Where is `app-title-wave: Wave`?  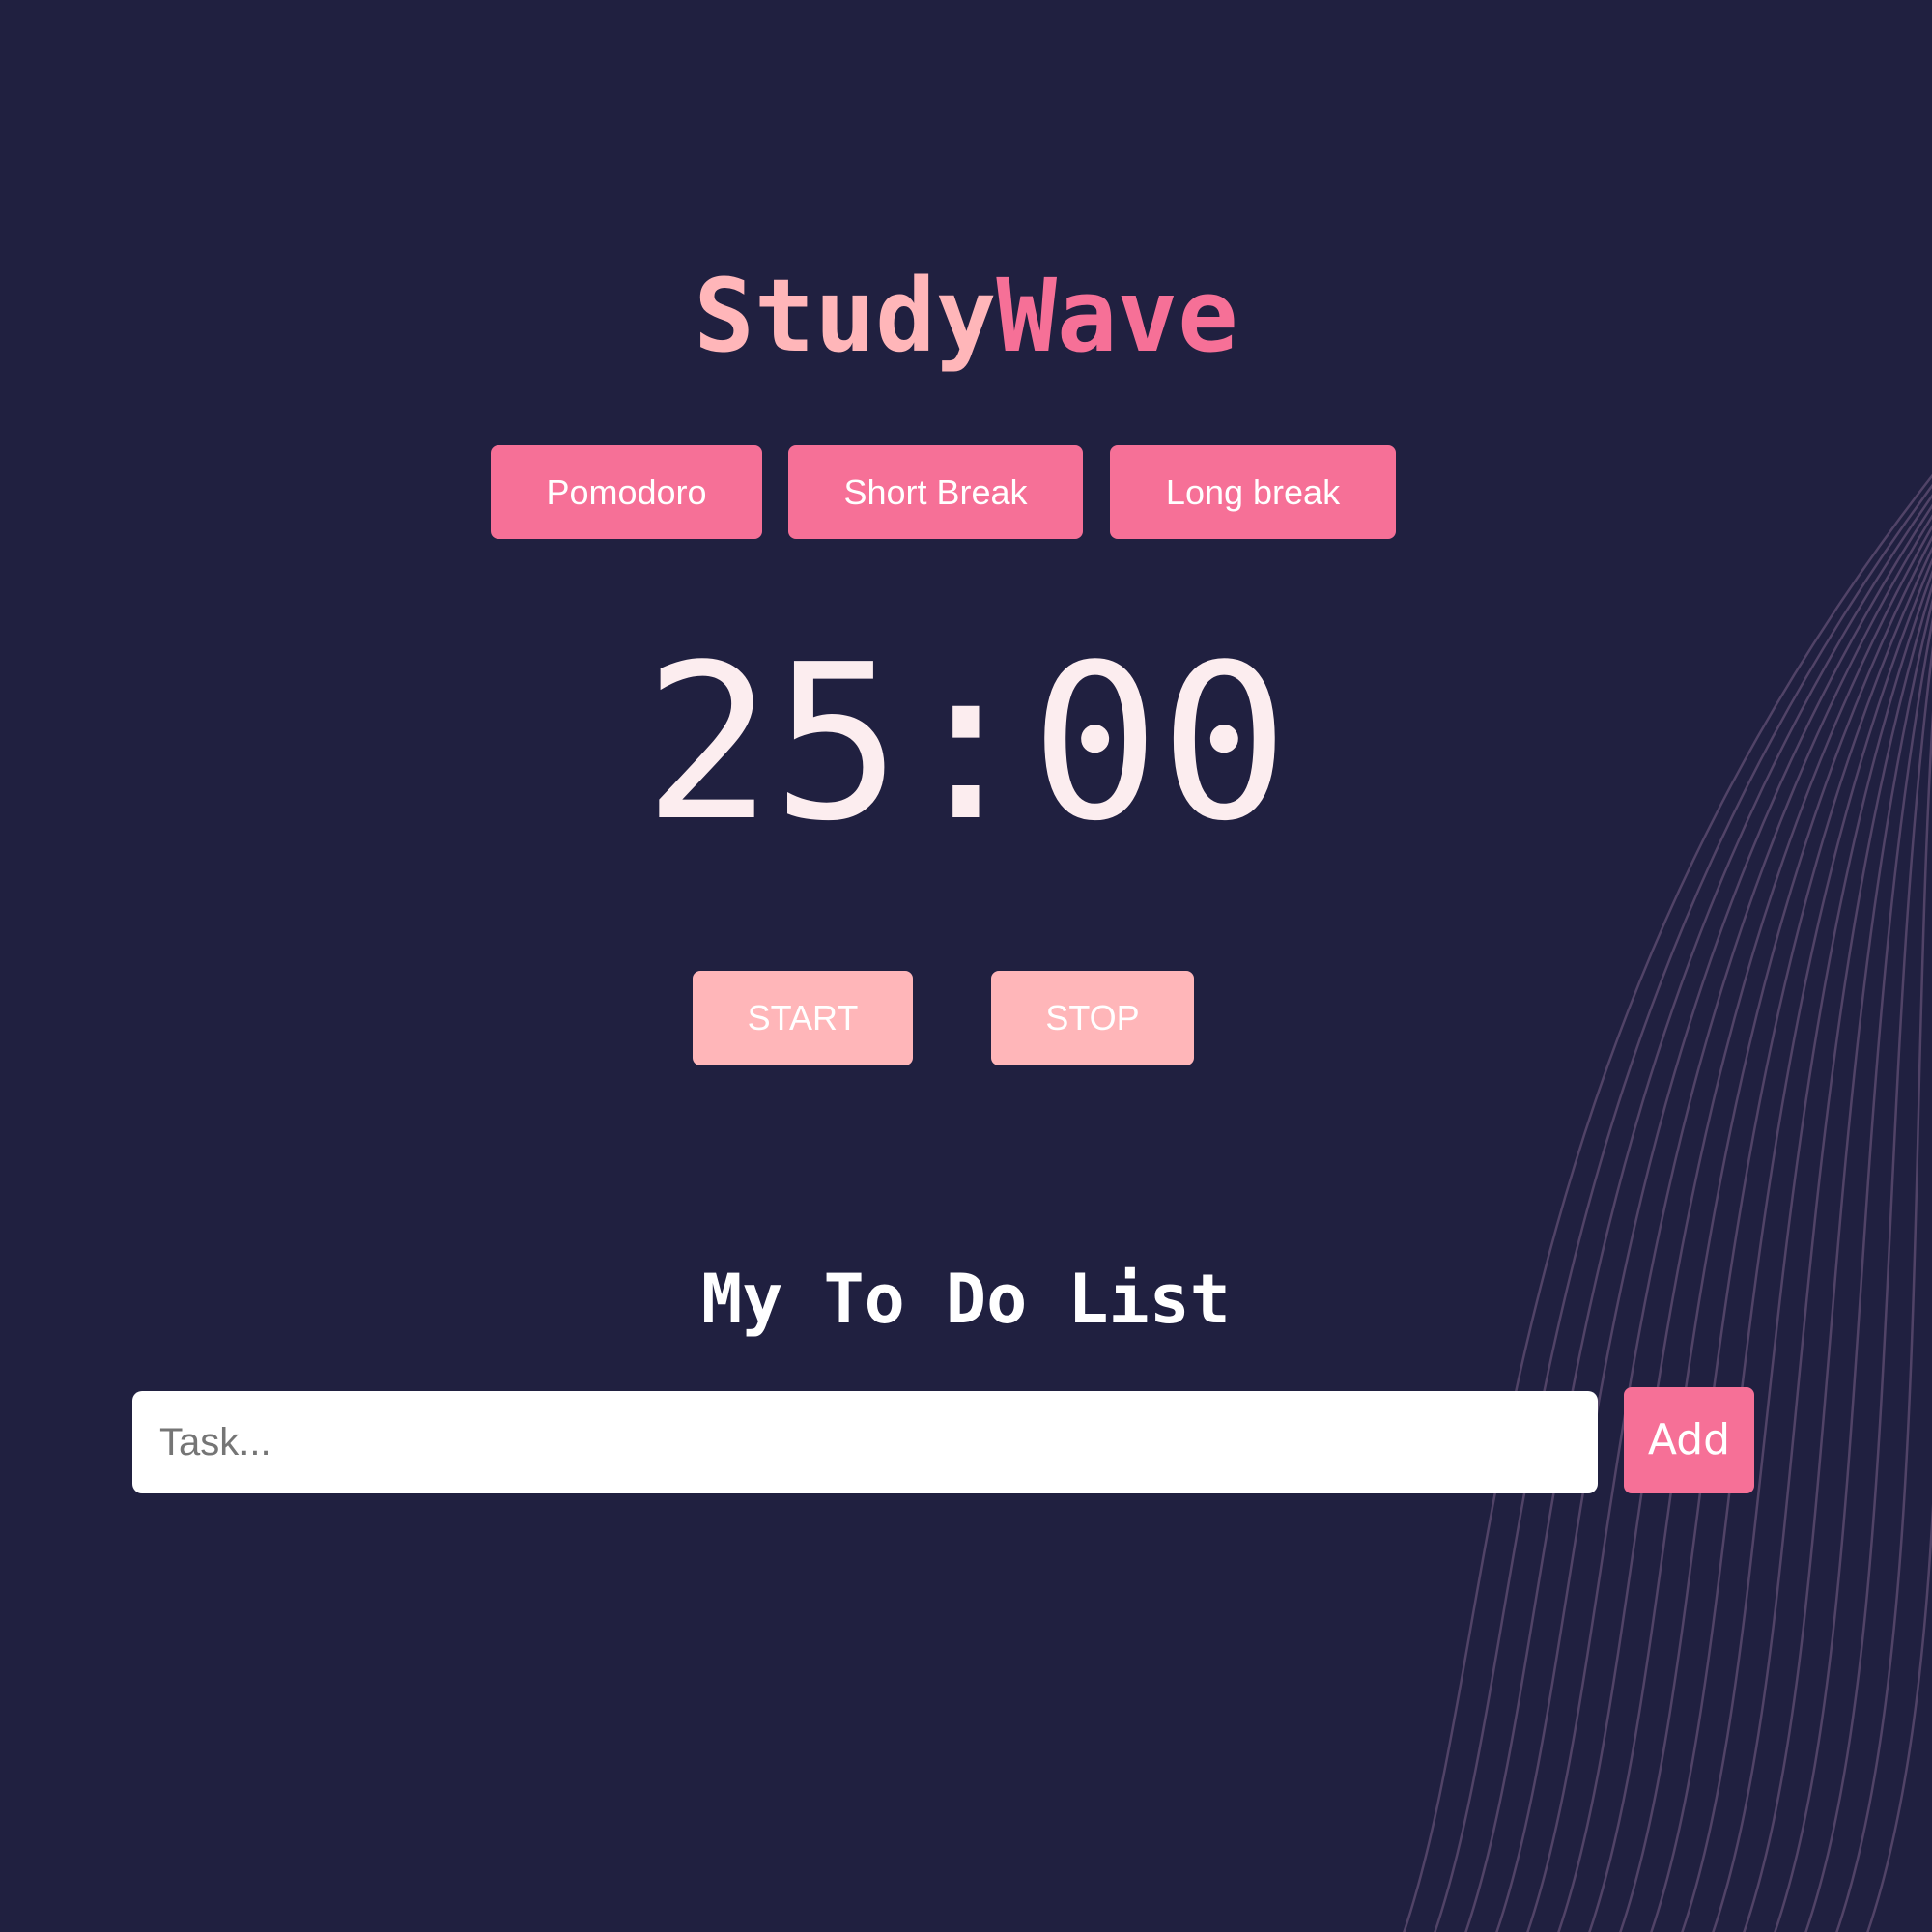
app-title-wave: Wave is located at coordinates (1117, 316).